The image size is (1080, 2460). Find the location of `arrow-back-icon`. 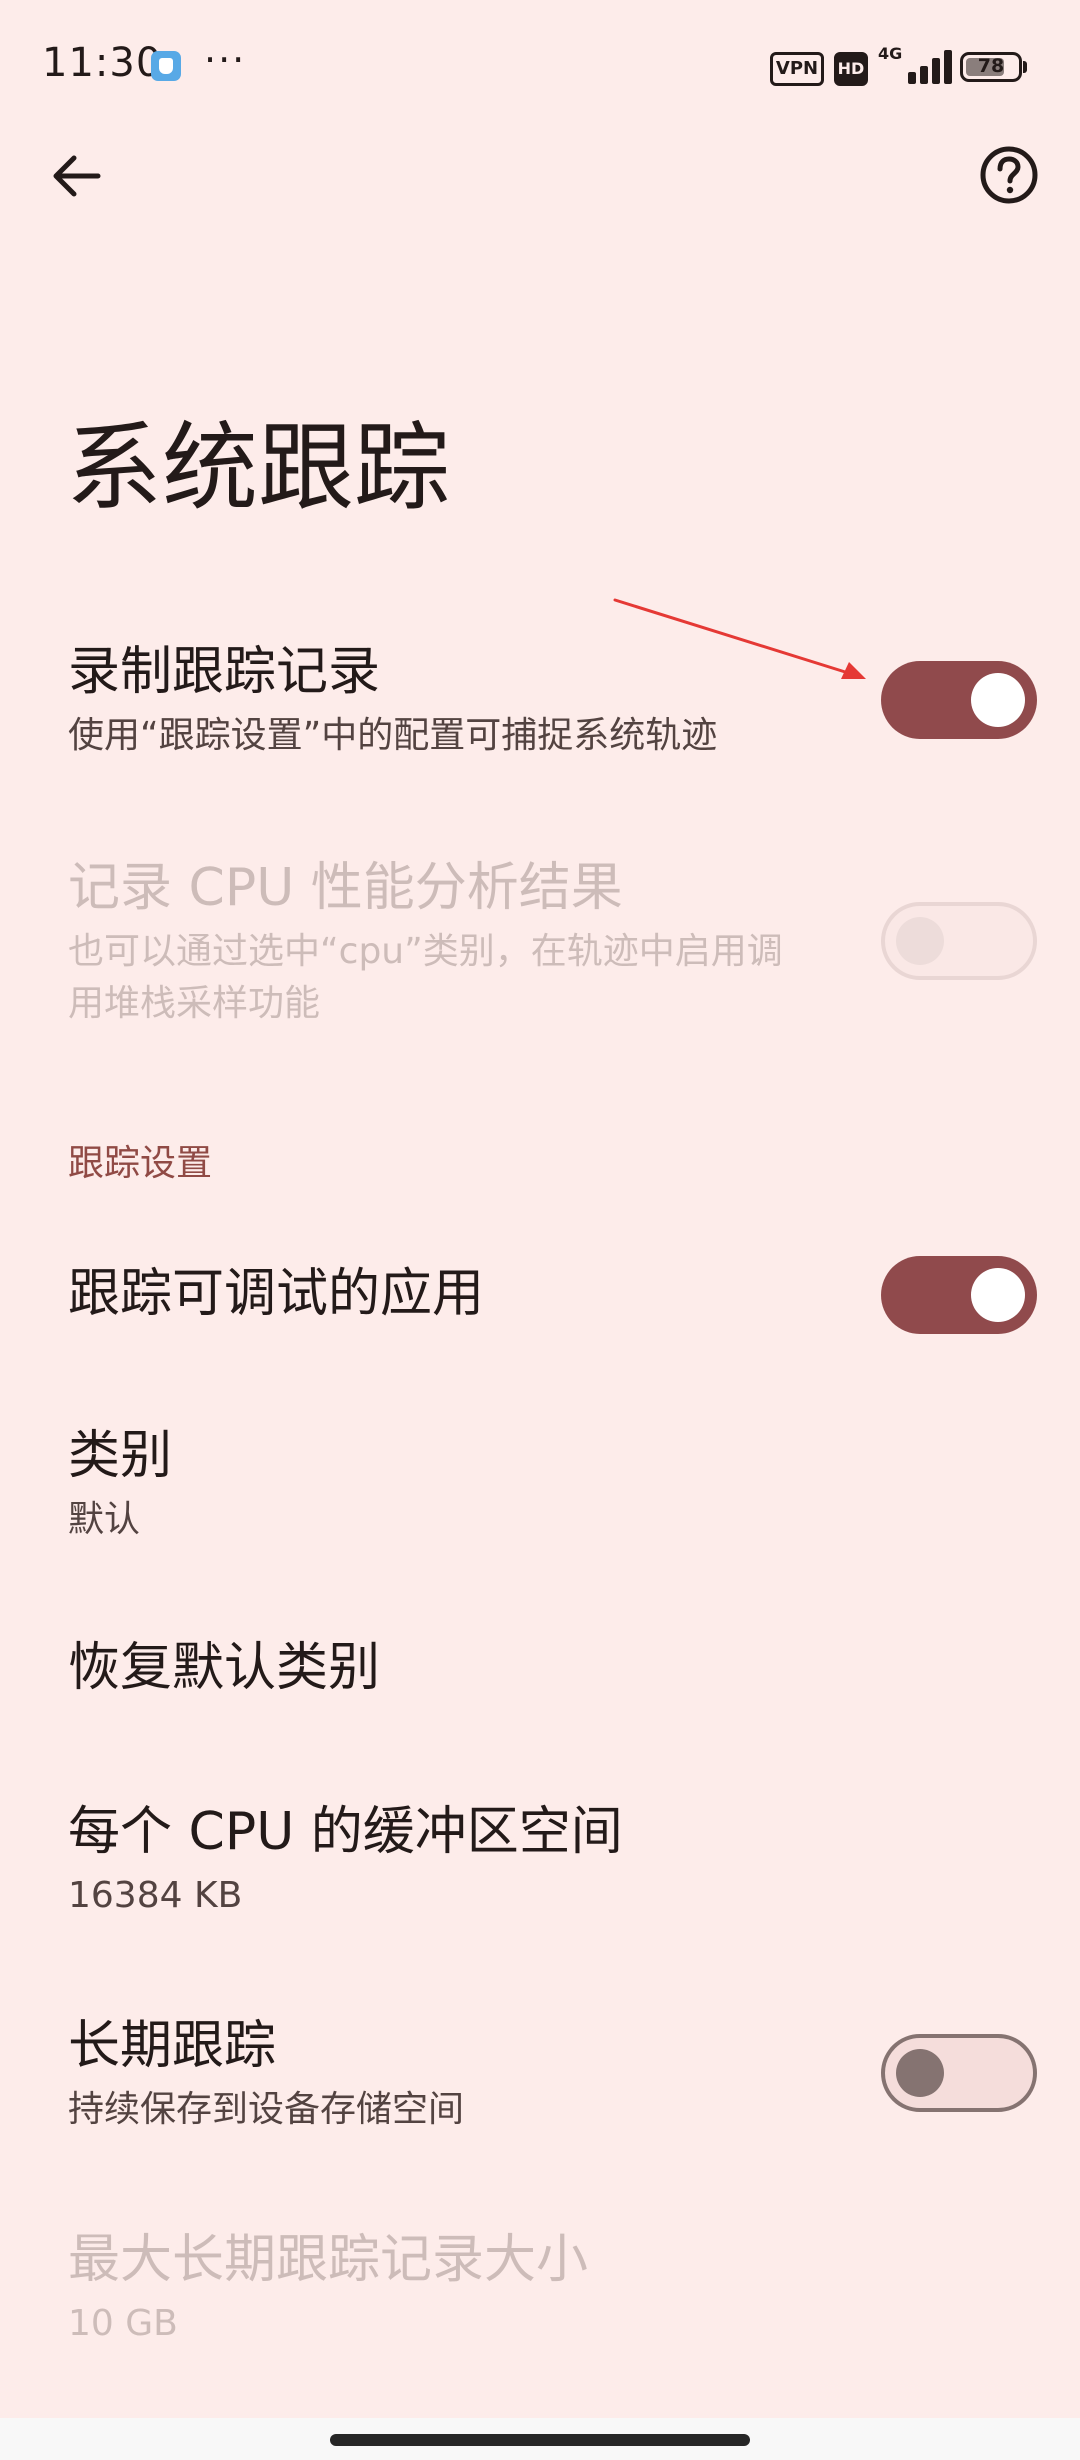

arrow-back-icon is located at coordinates (77, 176).